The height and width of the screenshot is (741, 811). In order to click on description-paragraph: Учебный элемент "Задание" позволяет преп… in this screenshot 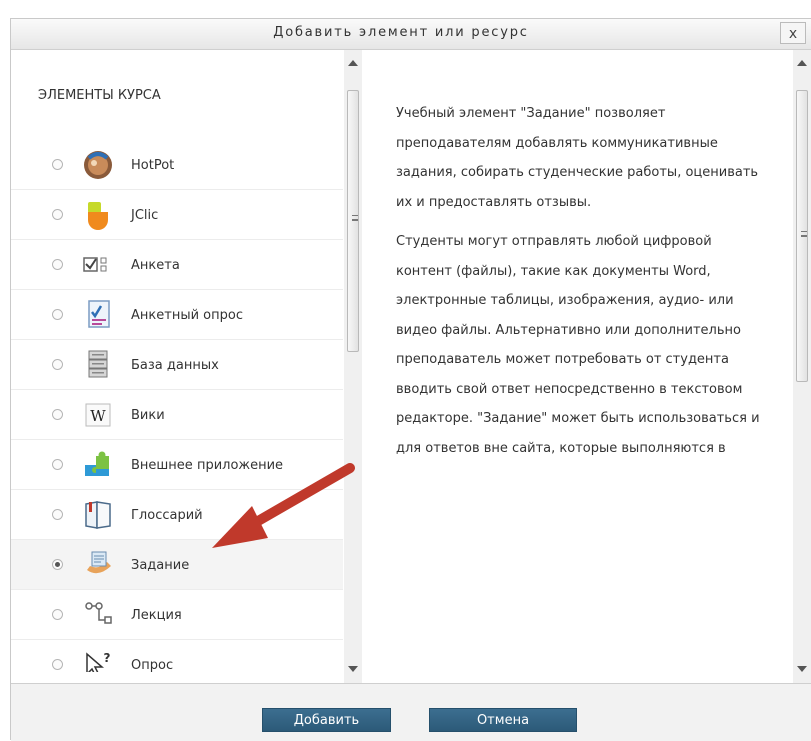, I will do `click(577, 158)`.